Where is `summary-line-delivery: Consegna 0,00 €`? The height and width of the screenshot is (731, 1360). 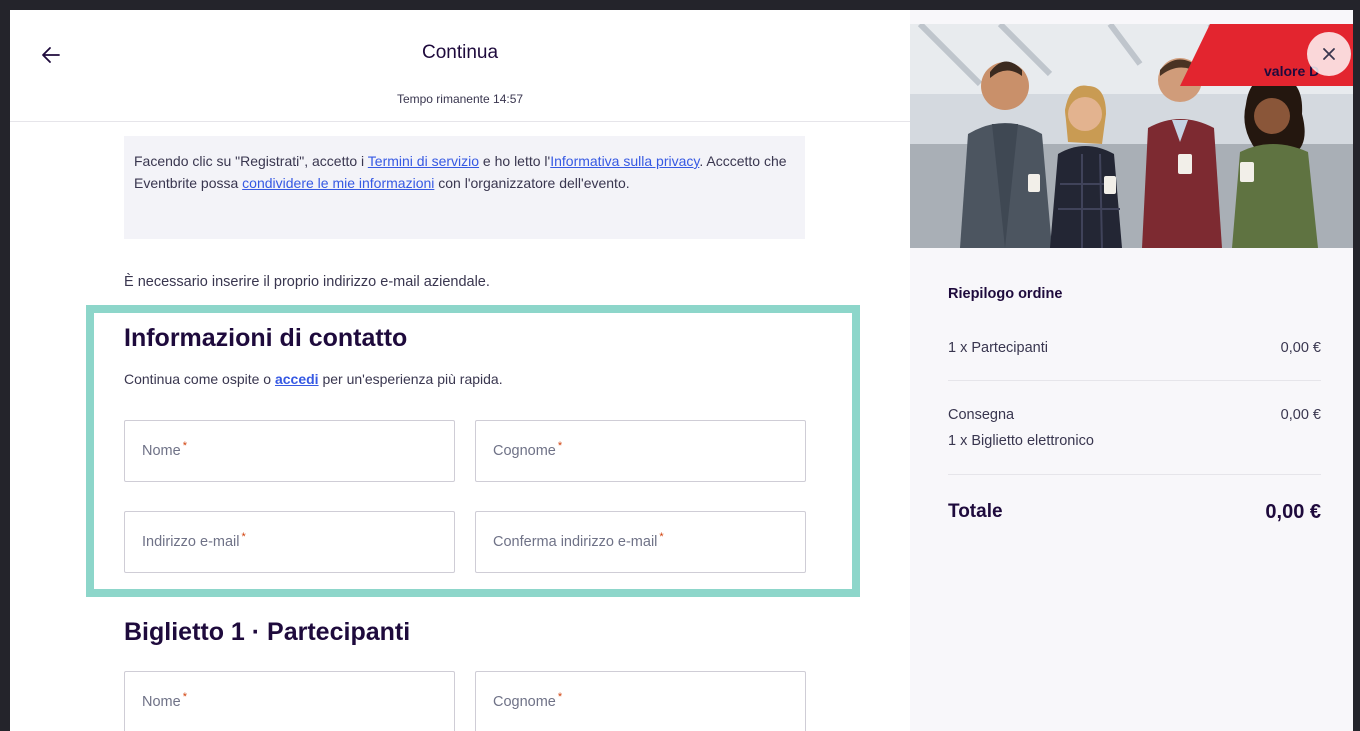
summary-line-delivery: Consegna 0,00 € is located at coordinates (1134, 415).